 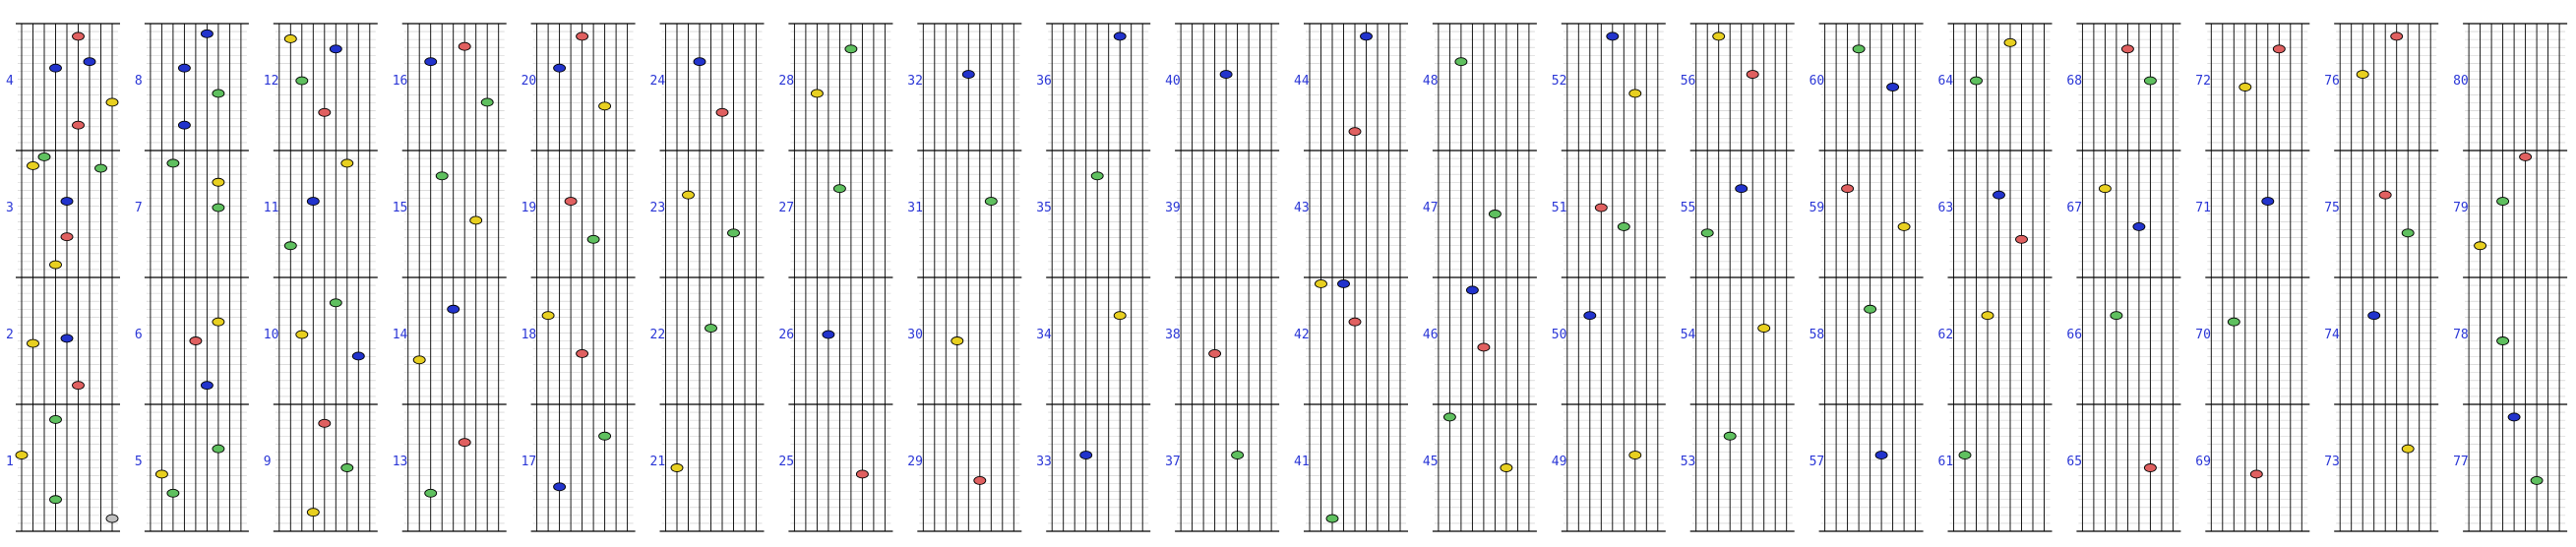 What do you see at coordinates (658, 462) in the screenshot?
I see `measure-number: 21` at bounding box center [658, 462].